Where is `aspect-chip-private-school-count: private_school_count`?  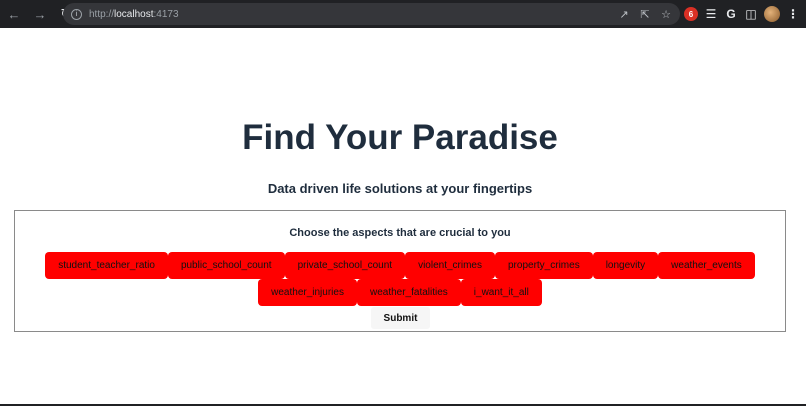
aspect-chip-private-school-count: private_school_count is located at coordinates (345, 265).